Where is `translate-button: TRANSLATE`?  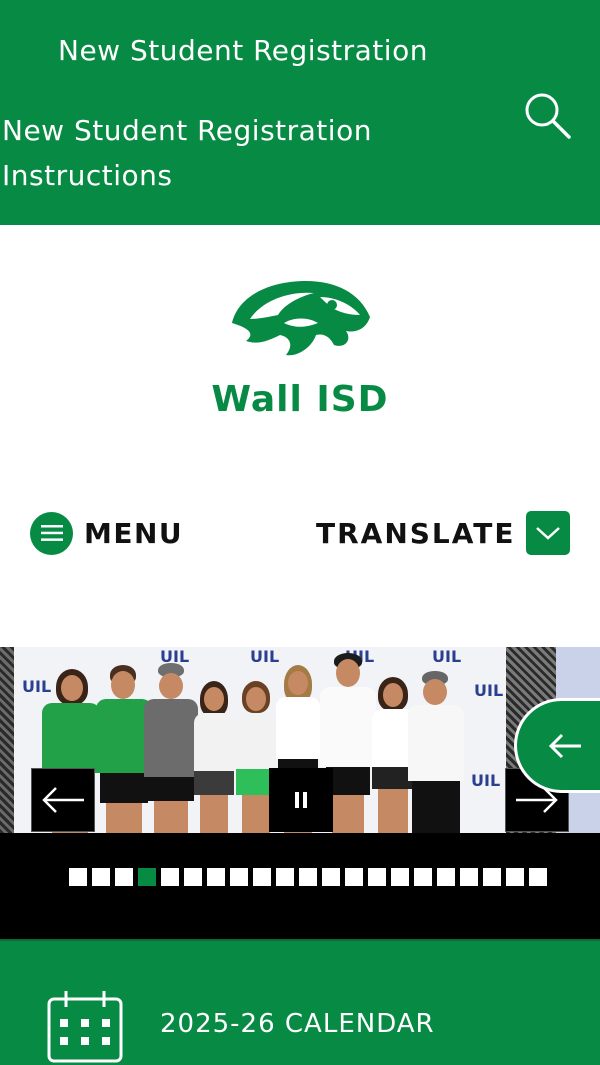 translate-button: TRANSLATE is located at coordinates (443, 533).